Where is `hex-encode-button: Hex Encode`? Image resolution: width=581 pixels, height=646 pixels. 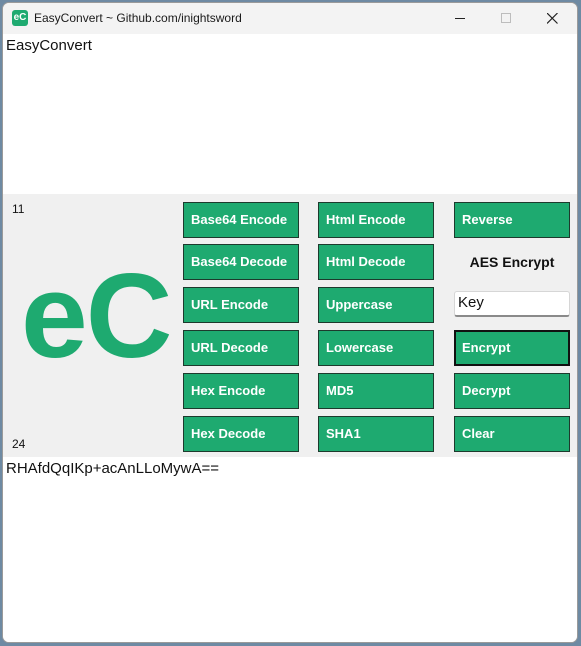
hex-encode-button: Hex Encode is located at coordinates (241, 391).